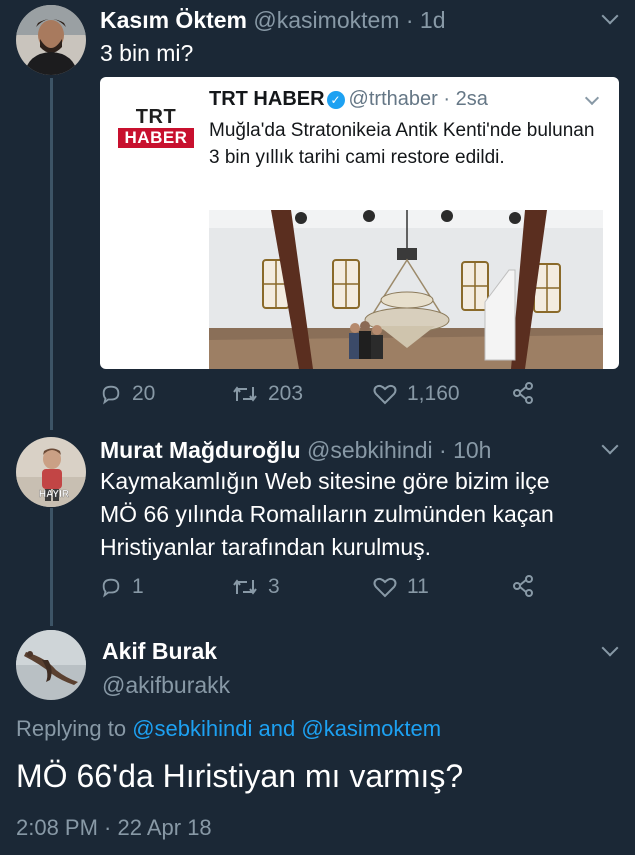 This screenshot has height=855, width=635. What do you see at coordinates (326, 20) in the screenshot?
I see `author-handle: @kasimoktem` at bounding box center [326, 20].